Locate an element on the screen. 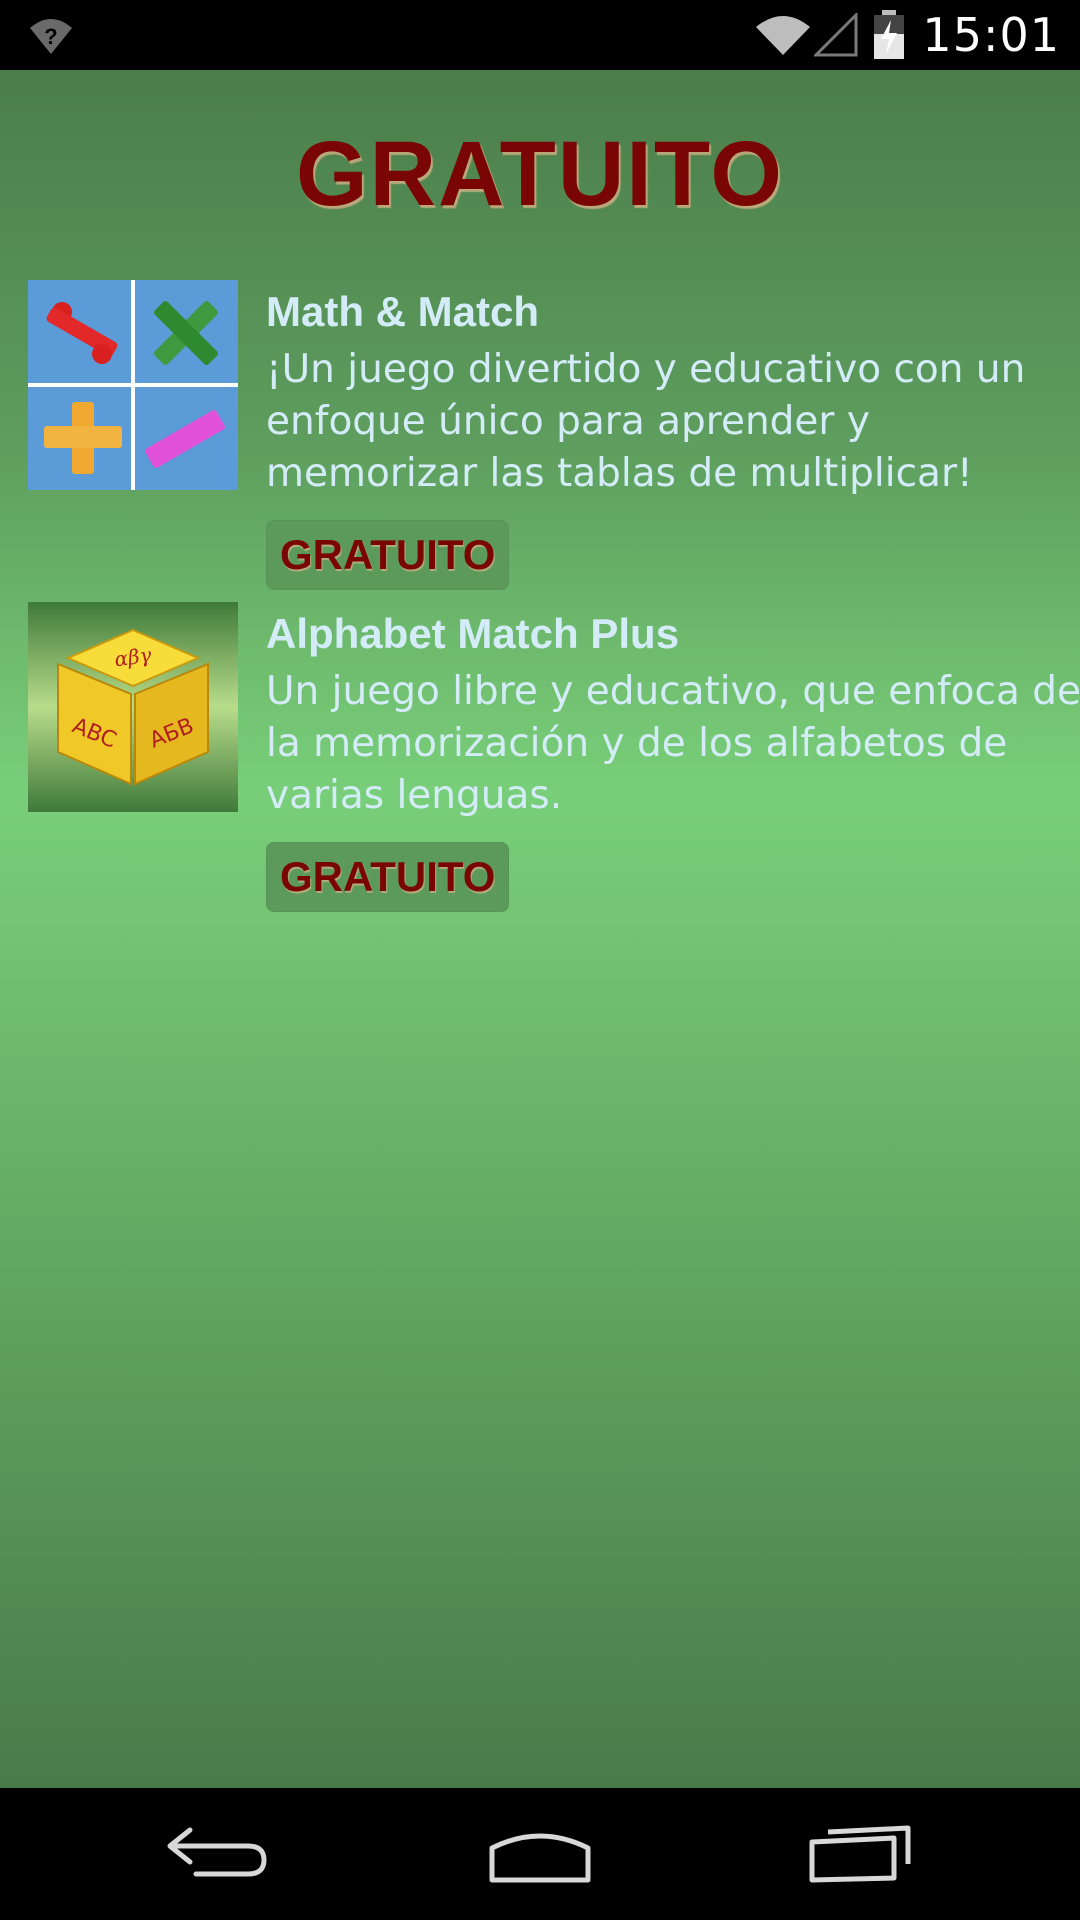 Image resolution: width=1080 pixels, height=1920 pixels. alphabet-cube-icon: αβγ ABC AБB is located at coordinates (133, 707).